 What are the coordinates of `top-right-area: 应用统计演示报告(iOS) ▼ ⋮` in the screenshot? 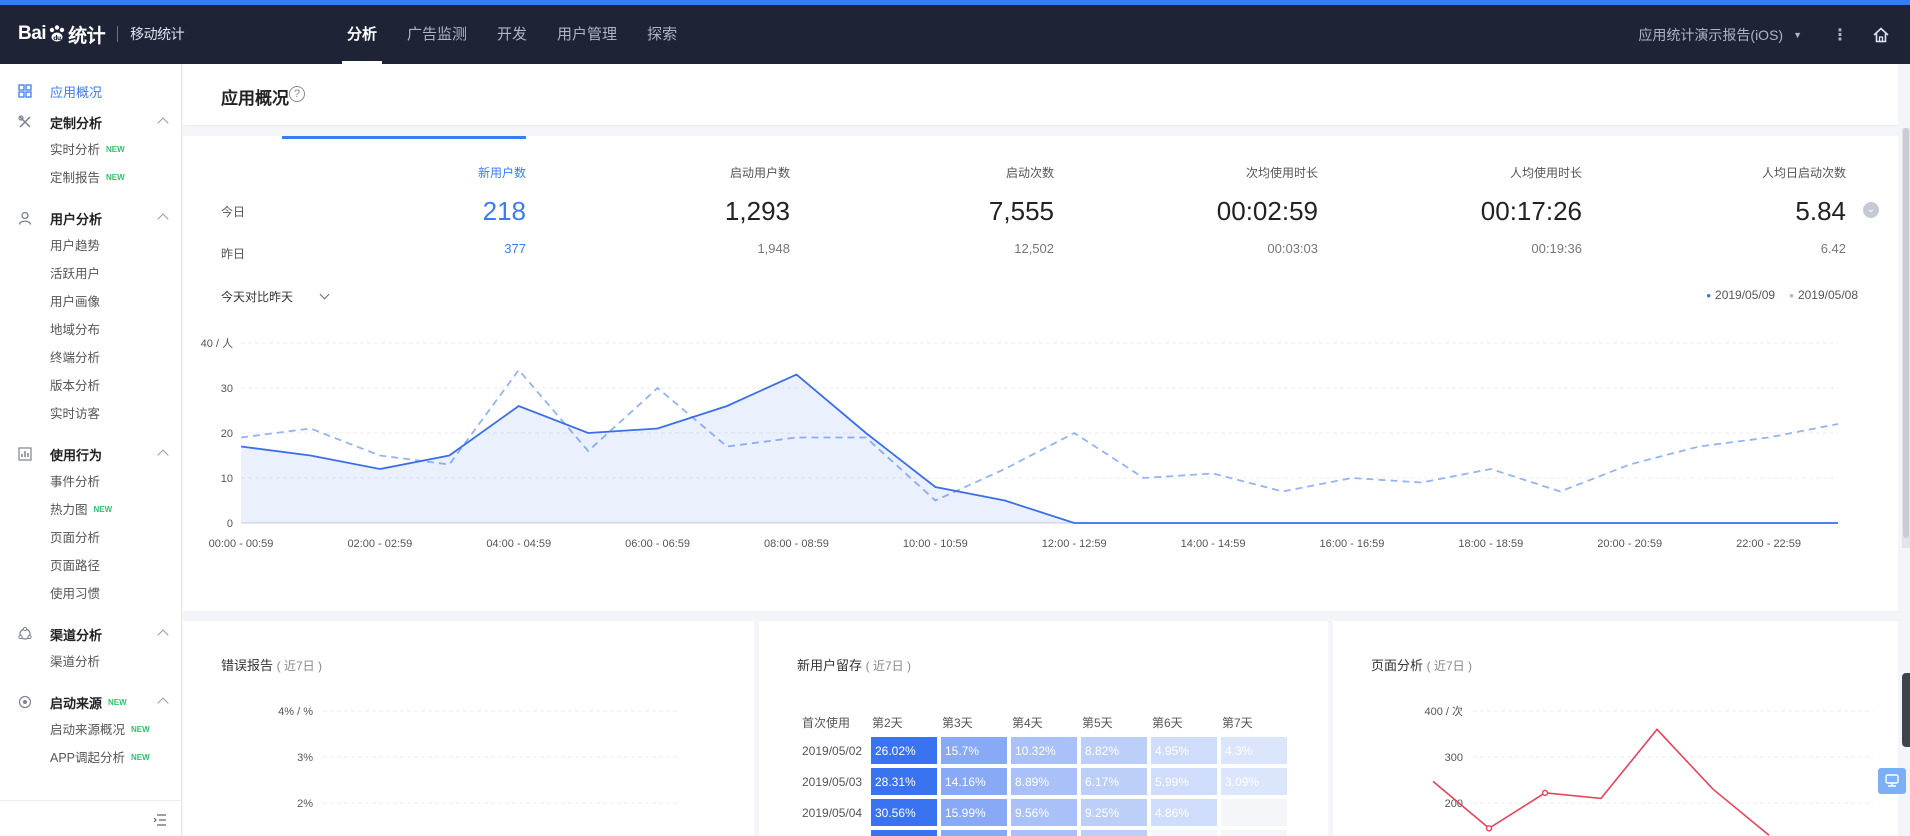 It's located at (1764, 34).